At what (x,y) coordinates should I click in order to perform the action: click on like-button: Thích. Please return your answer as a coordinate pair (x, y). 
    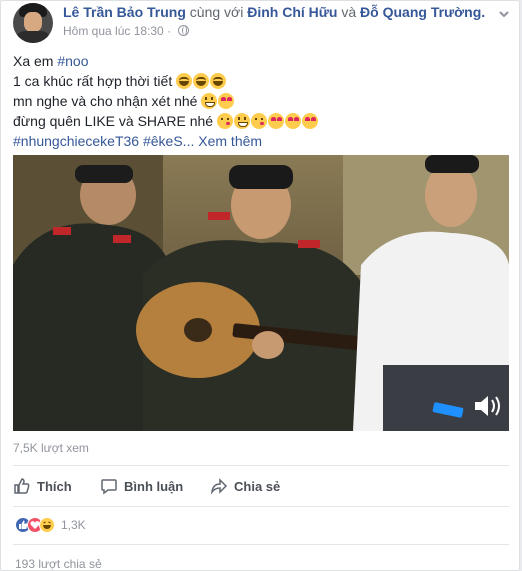
    Looking at the image, I should click on (42, 486).